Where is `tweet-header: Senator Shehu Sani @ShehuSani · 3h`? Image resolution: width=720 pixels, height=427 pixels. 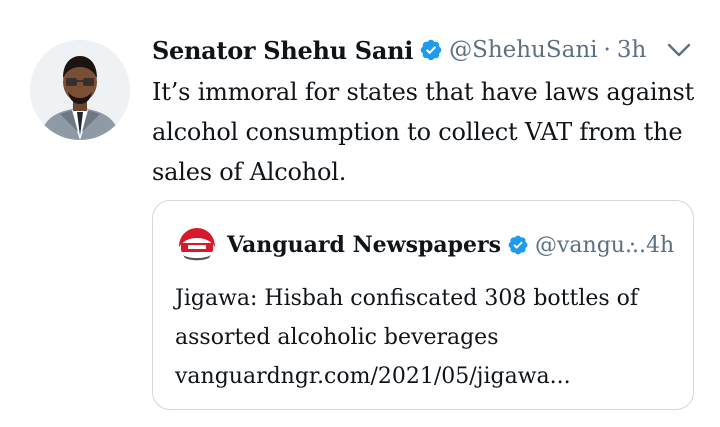 tweet-header: Senator Shehu Sani @ShehuSani · 3h is located at coordinates (399, 50).